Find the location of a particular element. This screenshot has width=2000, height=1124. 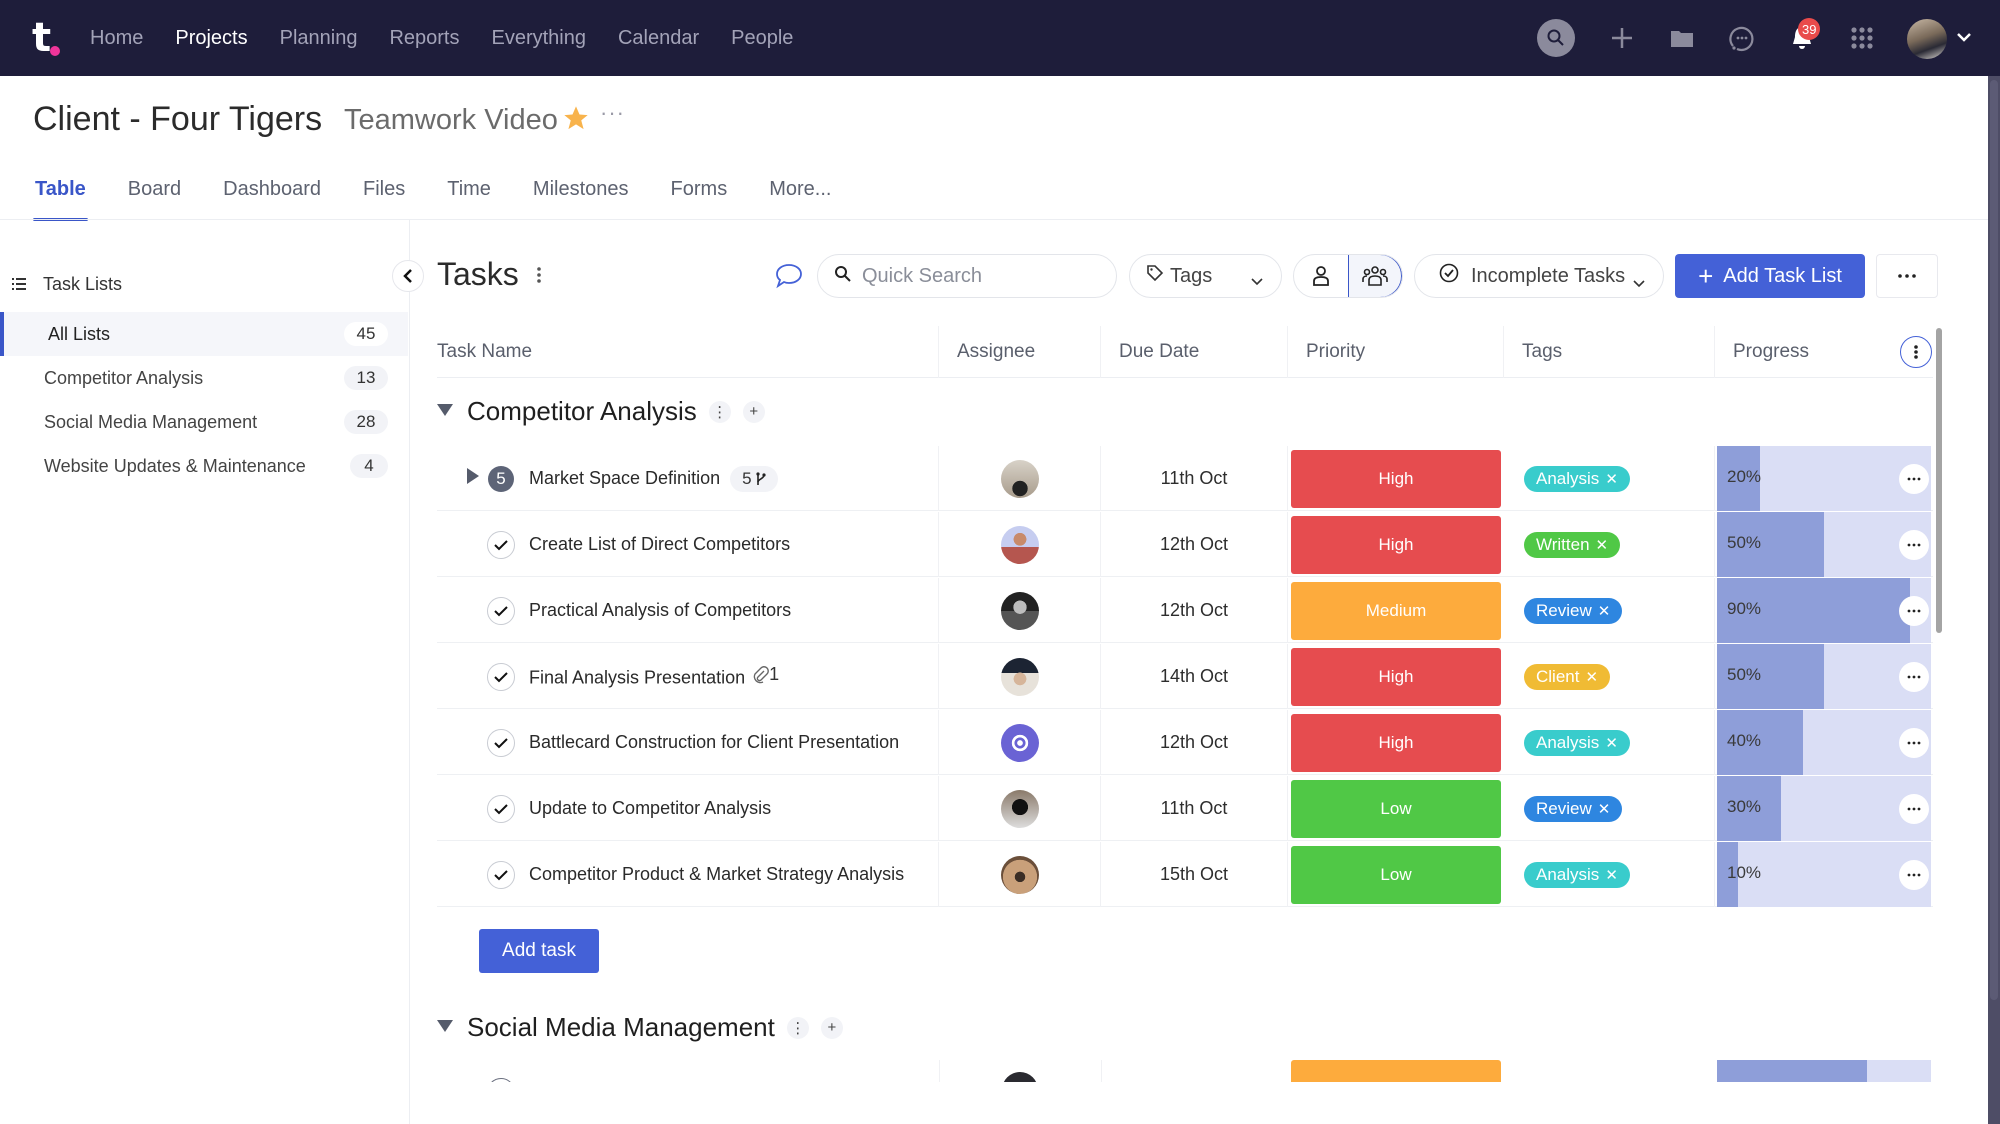

sidebar-item-website-updates: Website Updates & Maintenance 4 is located at coordinates (204, 466).